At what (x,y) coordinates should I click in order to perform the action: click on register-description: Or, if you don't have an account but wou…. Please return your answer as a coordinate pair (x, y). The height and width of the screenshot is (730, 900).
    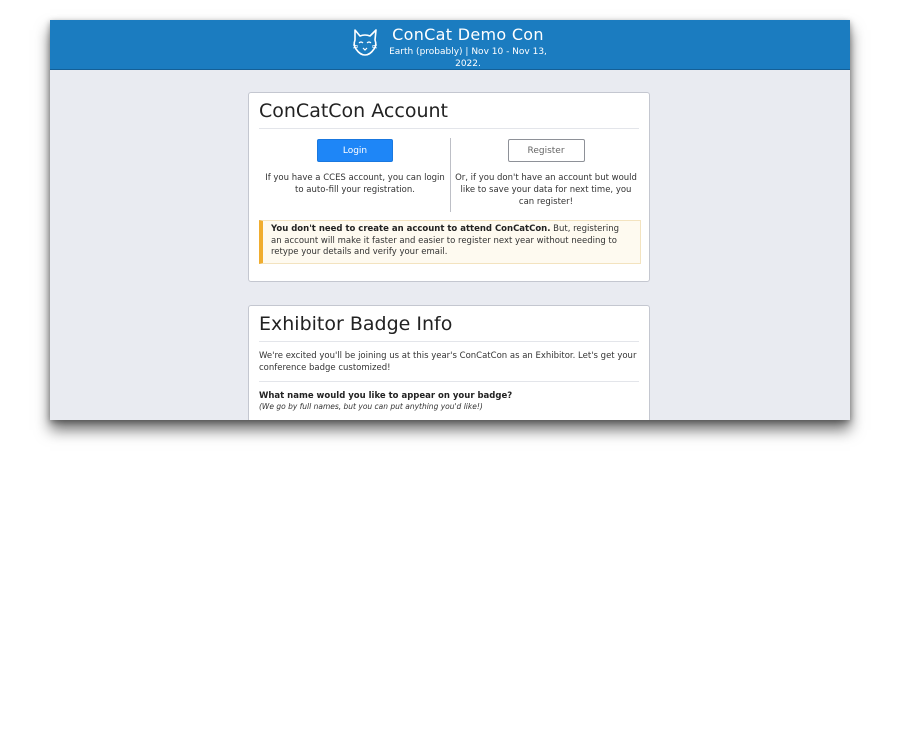
    Looking at the image, I should click on (546, 190).